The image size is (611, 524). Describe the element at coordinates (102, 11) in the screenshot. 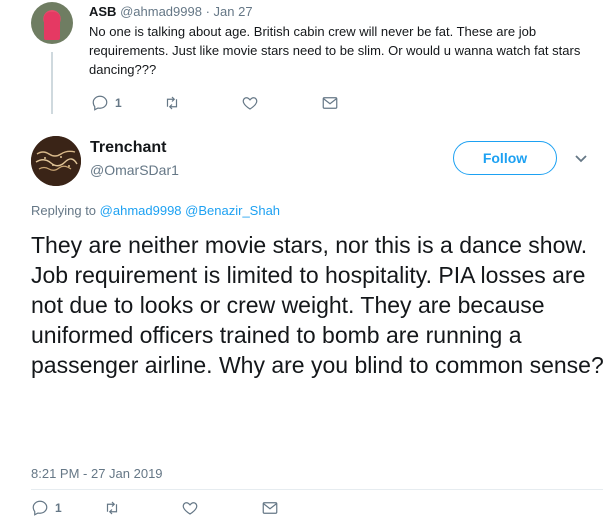

I see `reply-author-name: ASB` at that location.